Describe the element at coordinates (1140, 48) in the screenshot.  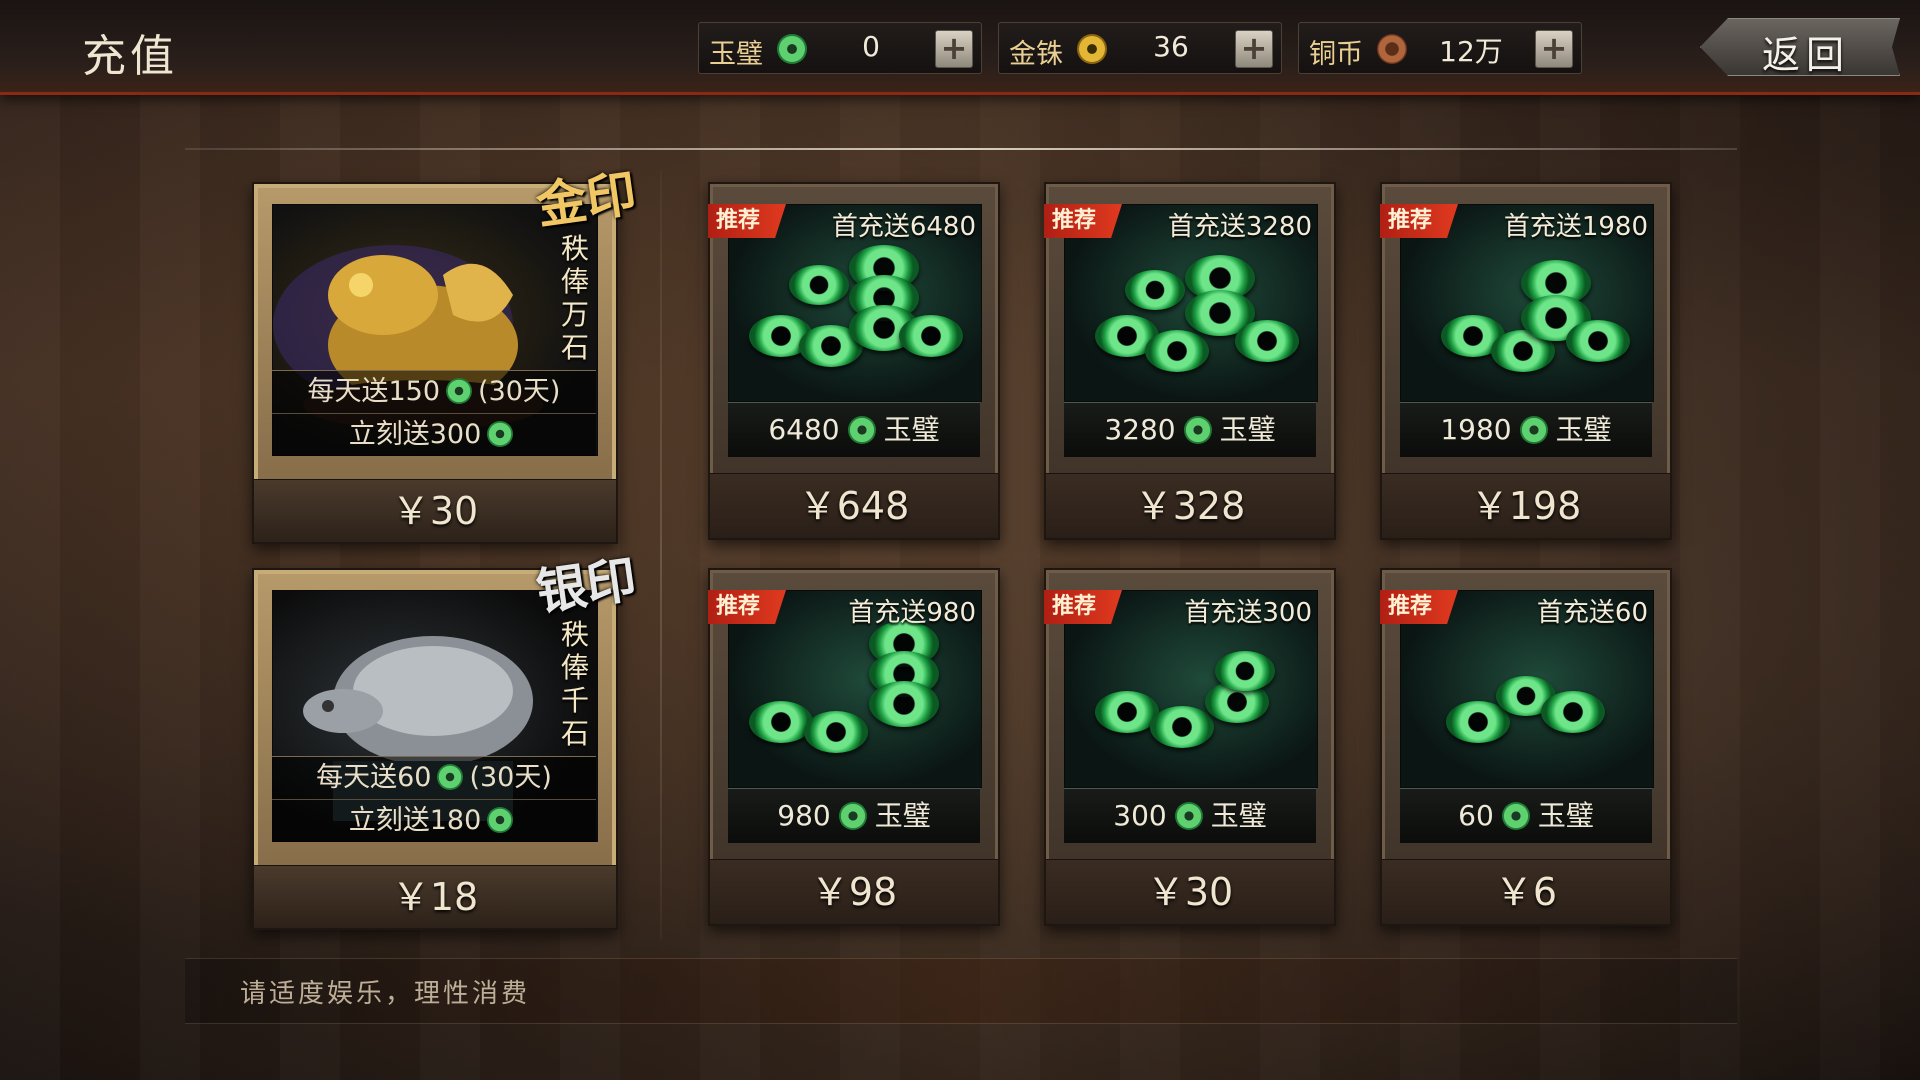
I see `currency-gold: 金铢 36 +` at that location.